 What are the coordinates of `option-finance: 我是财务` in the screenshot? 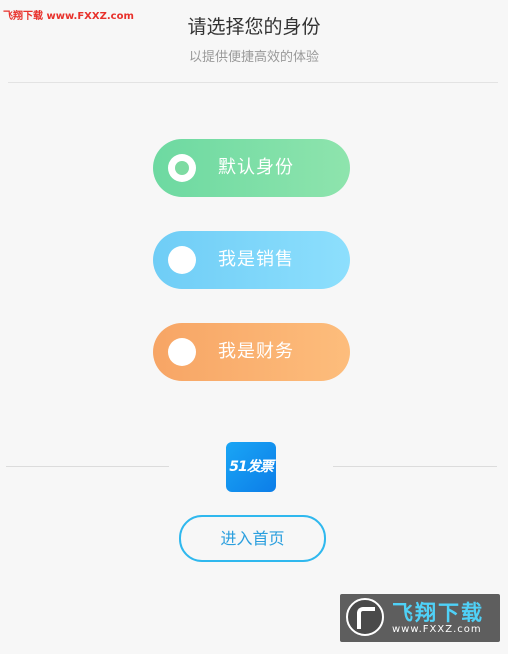 It's located at (251, 352).